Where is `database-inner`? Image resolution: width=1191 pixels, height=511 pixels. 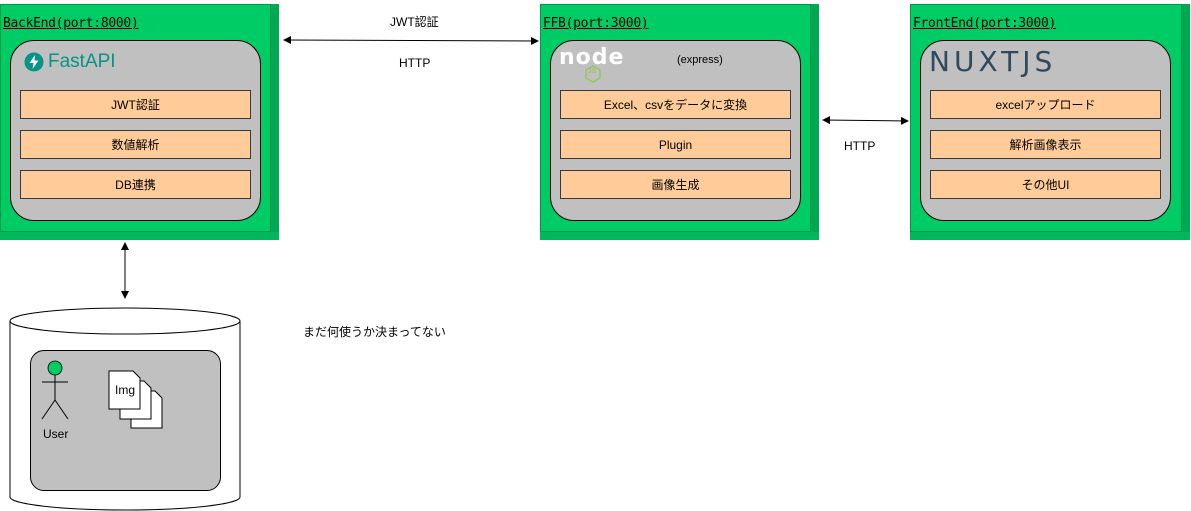 database-inner is located at coordinates (125, 420).